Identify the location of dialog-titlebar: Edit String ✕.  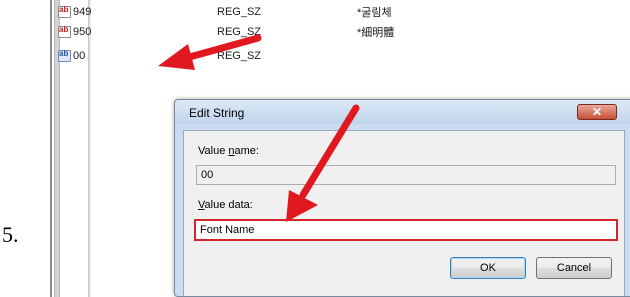
(402, 112).